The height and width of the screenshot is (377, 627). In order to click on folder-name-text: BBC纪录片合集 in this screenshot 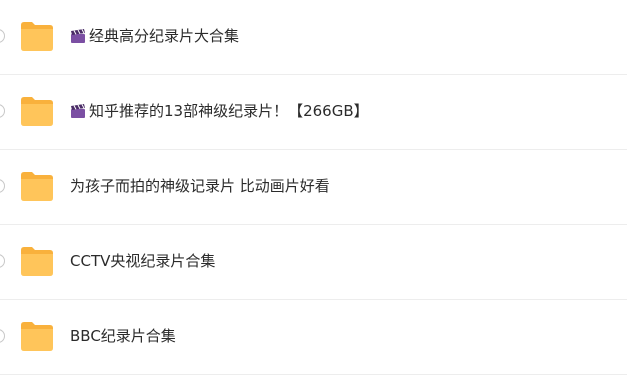, I will do `click(123, 336)`.